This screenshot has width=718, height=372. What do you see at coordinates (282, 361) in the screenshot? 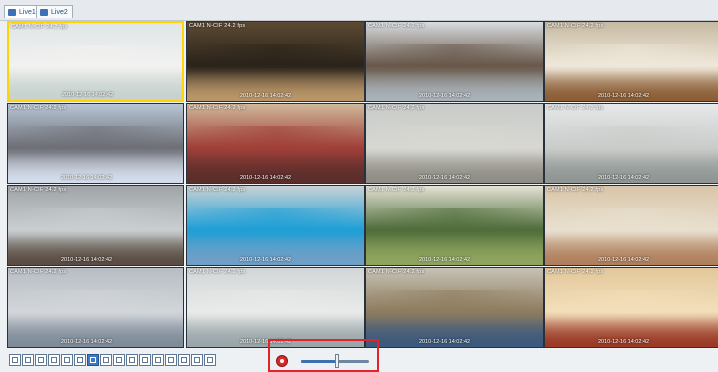
I see `record-icon` at bounding box center [282, 361].